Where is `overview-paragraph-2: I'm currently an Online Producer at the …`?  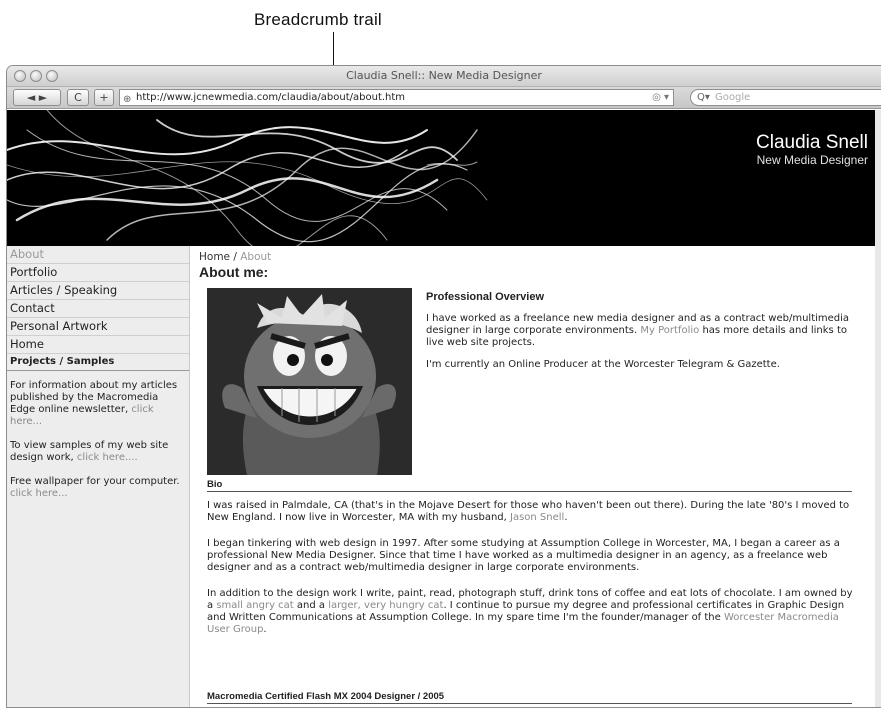 overview-paragraph-2: I'm currently an Online Producer at the … is located at coordinates (603, 364).